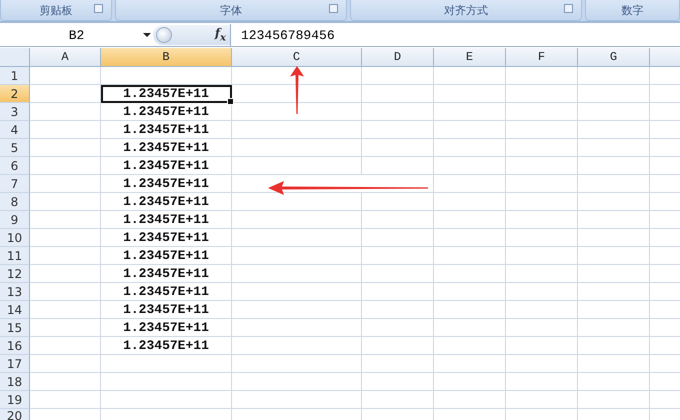 The width and height of the screenshot is (680, 420). Describe the element at coordinates (15, 400) in the screenshot. I see `row-header: 19` at that location.